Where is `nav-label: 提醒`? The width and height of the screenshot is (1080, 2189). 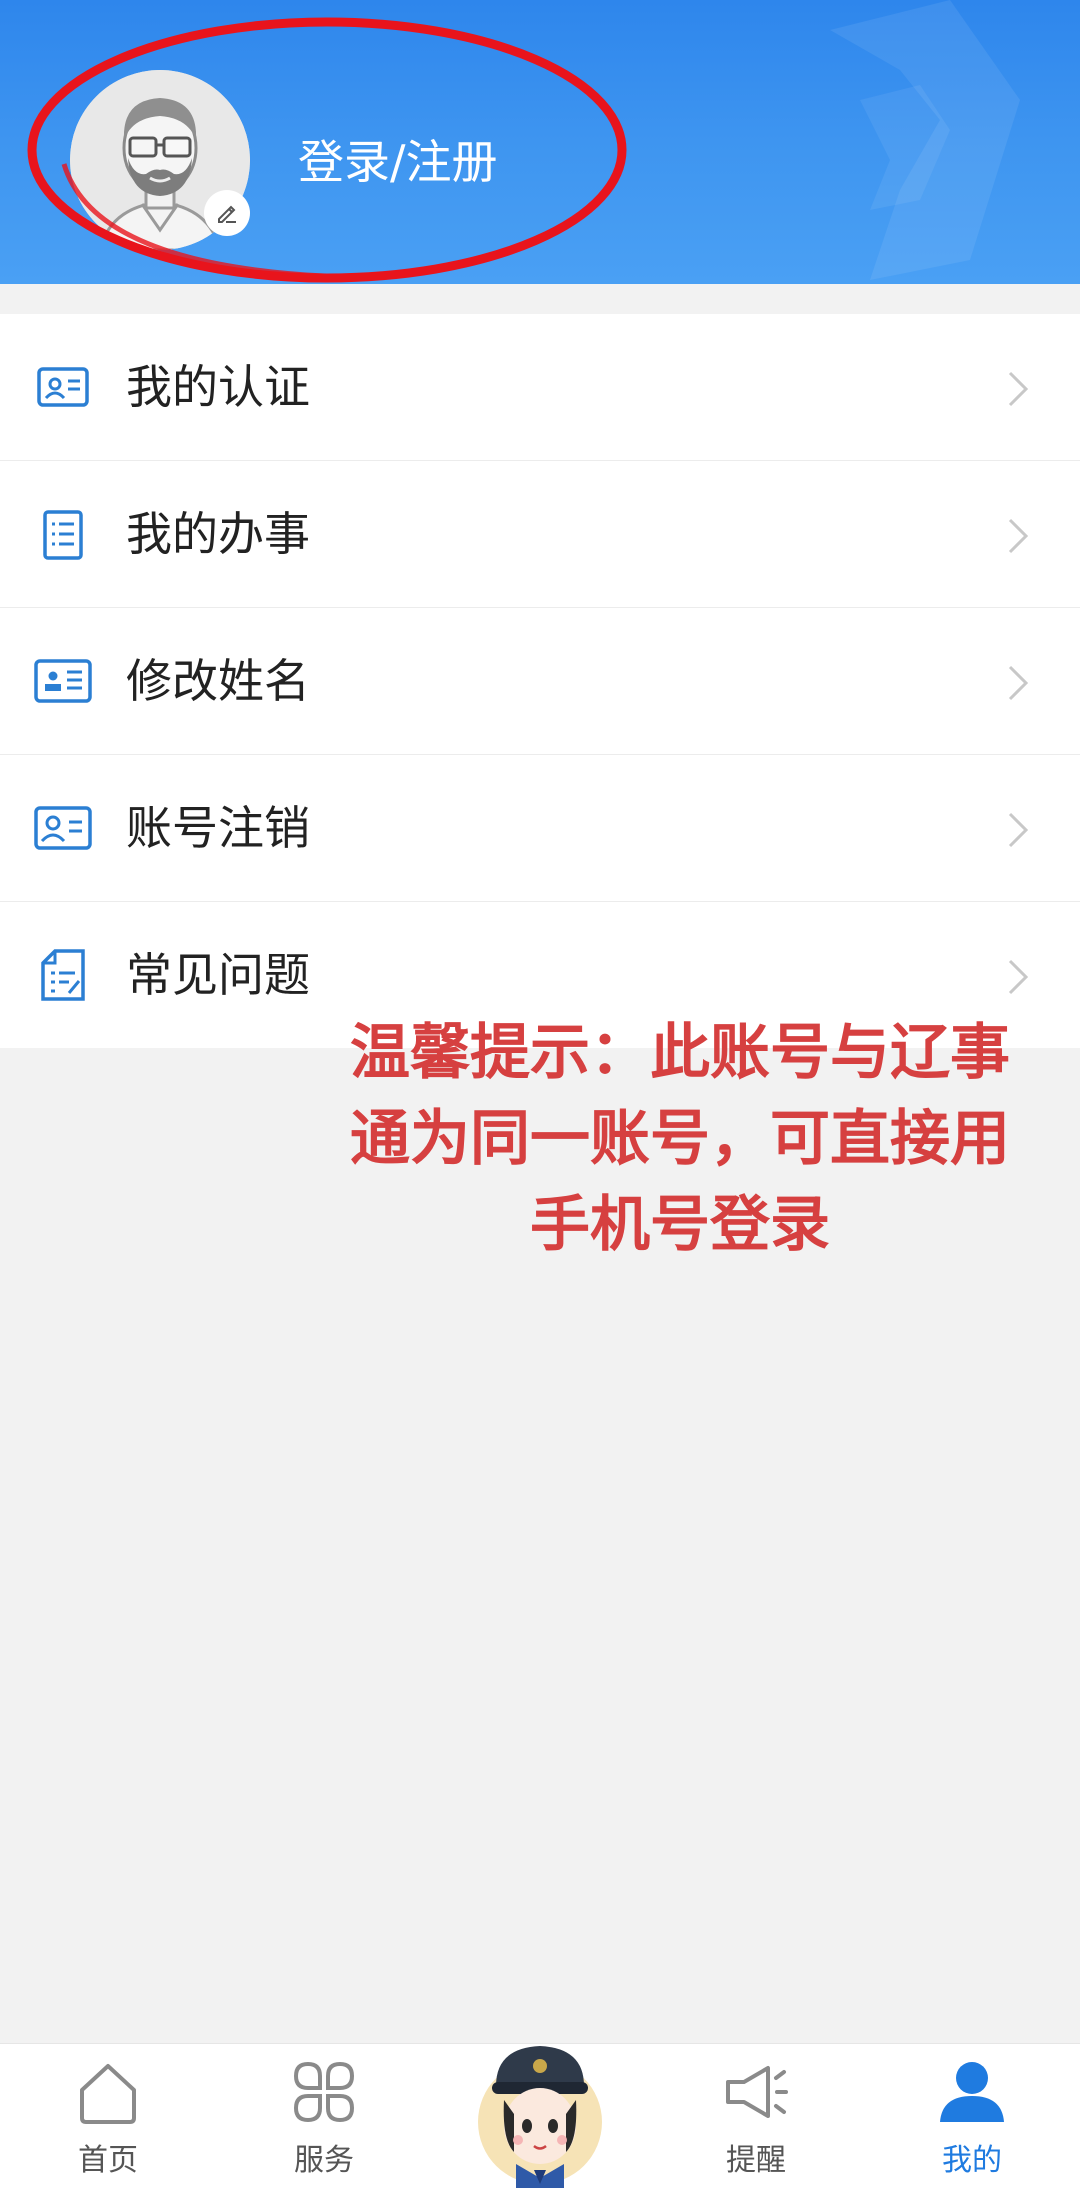 nav-label: 提醒 is located at coordinates (756, 2160).